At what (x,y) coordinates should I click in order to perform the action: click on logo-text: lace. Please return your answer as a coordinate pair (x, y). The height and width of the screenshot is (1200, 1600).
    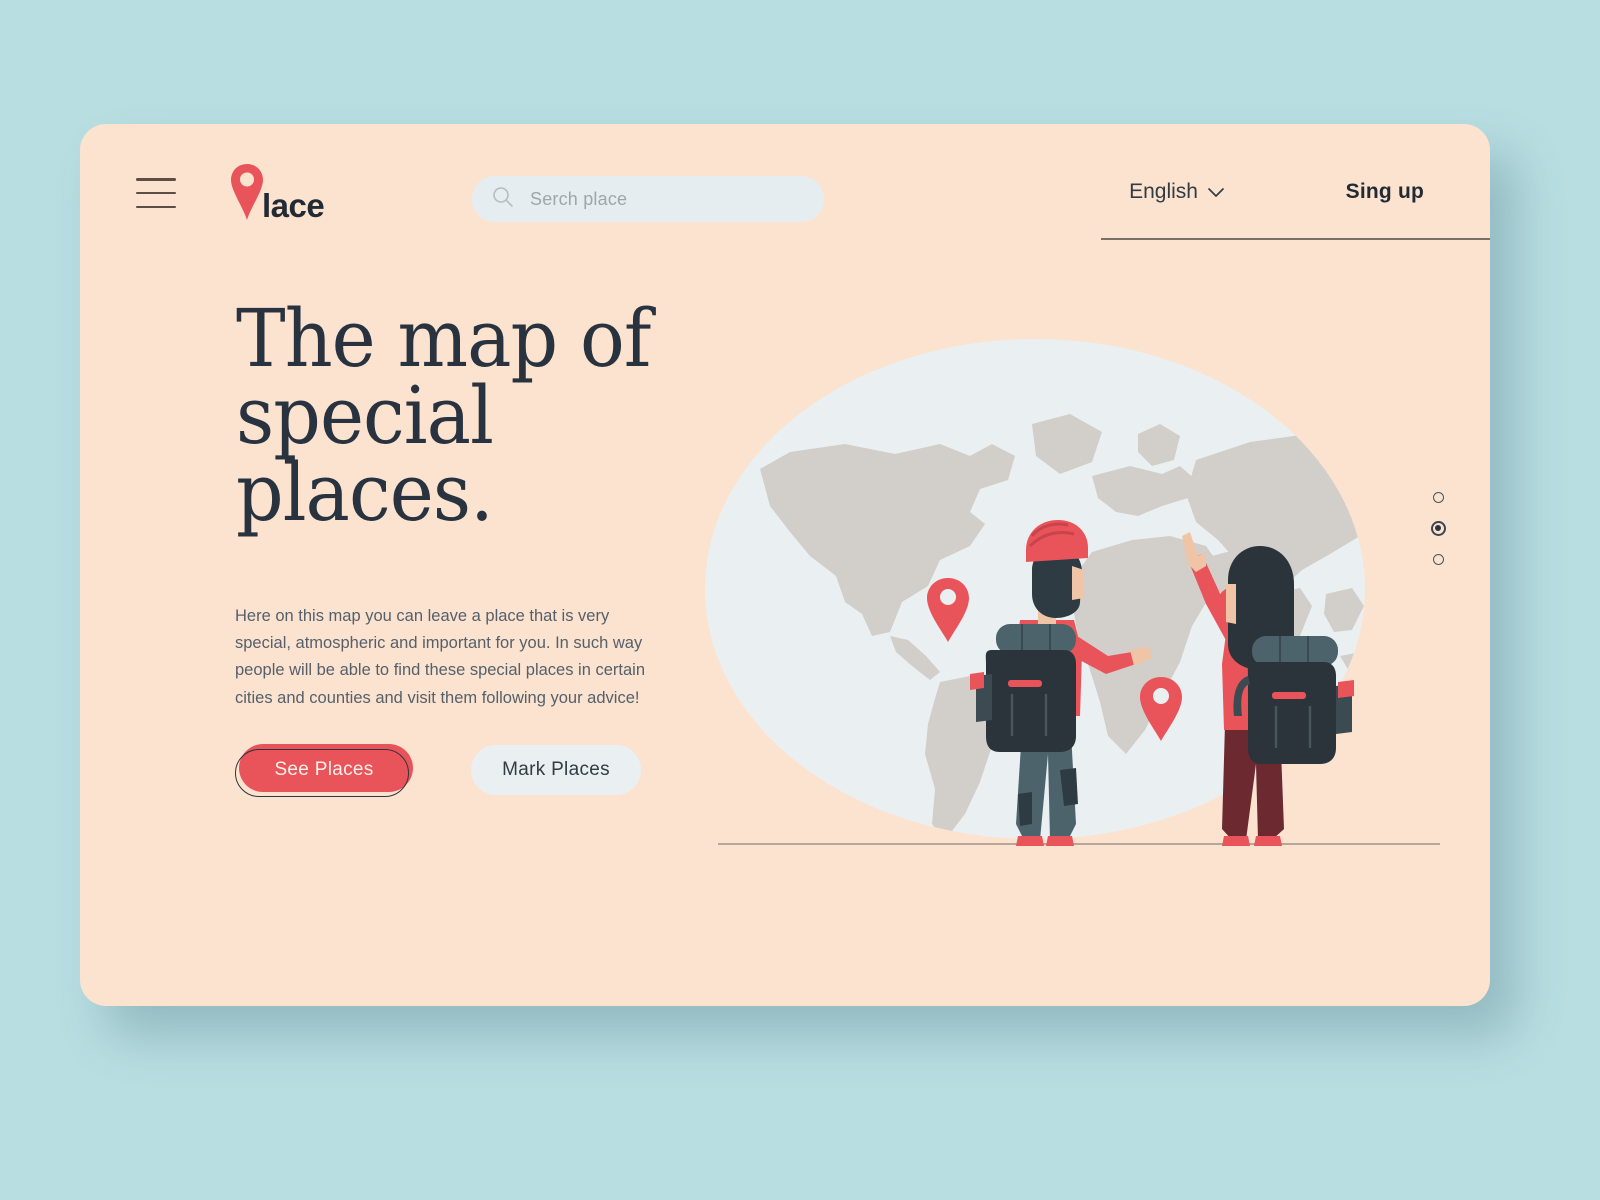
    Looking at the image, I should click on (293, 205).